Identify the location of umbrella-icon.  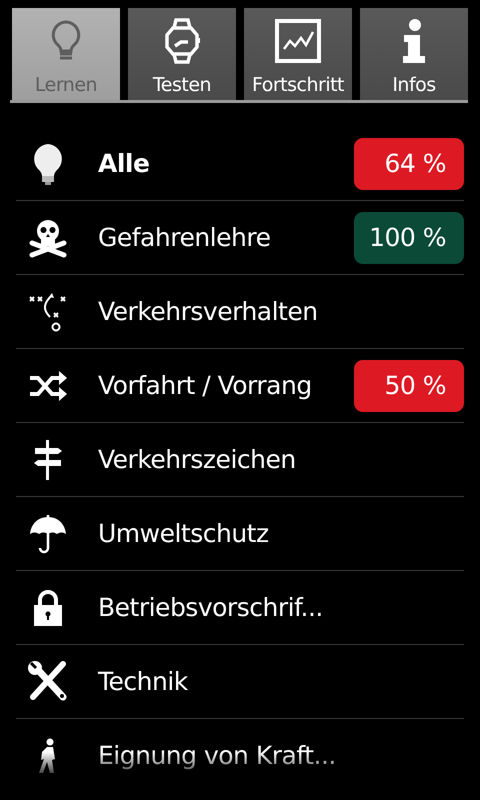
(48, 534).